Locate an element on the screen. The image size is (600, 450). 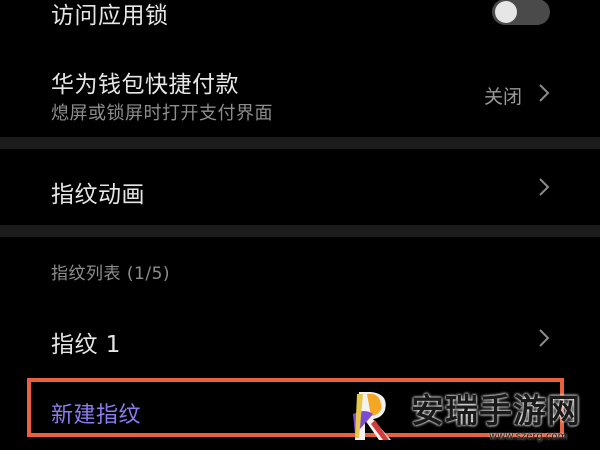
wallet-quick-pay-status: 关闭 is located at coordinates (502, 97).